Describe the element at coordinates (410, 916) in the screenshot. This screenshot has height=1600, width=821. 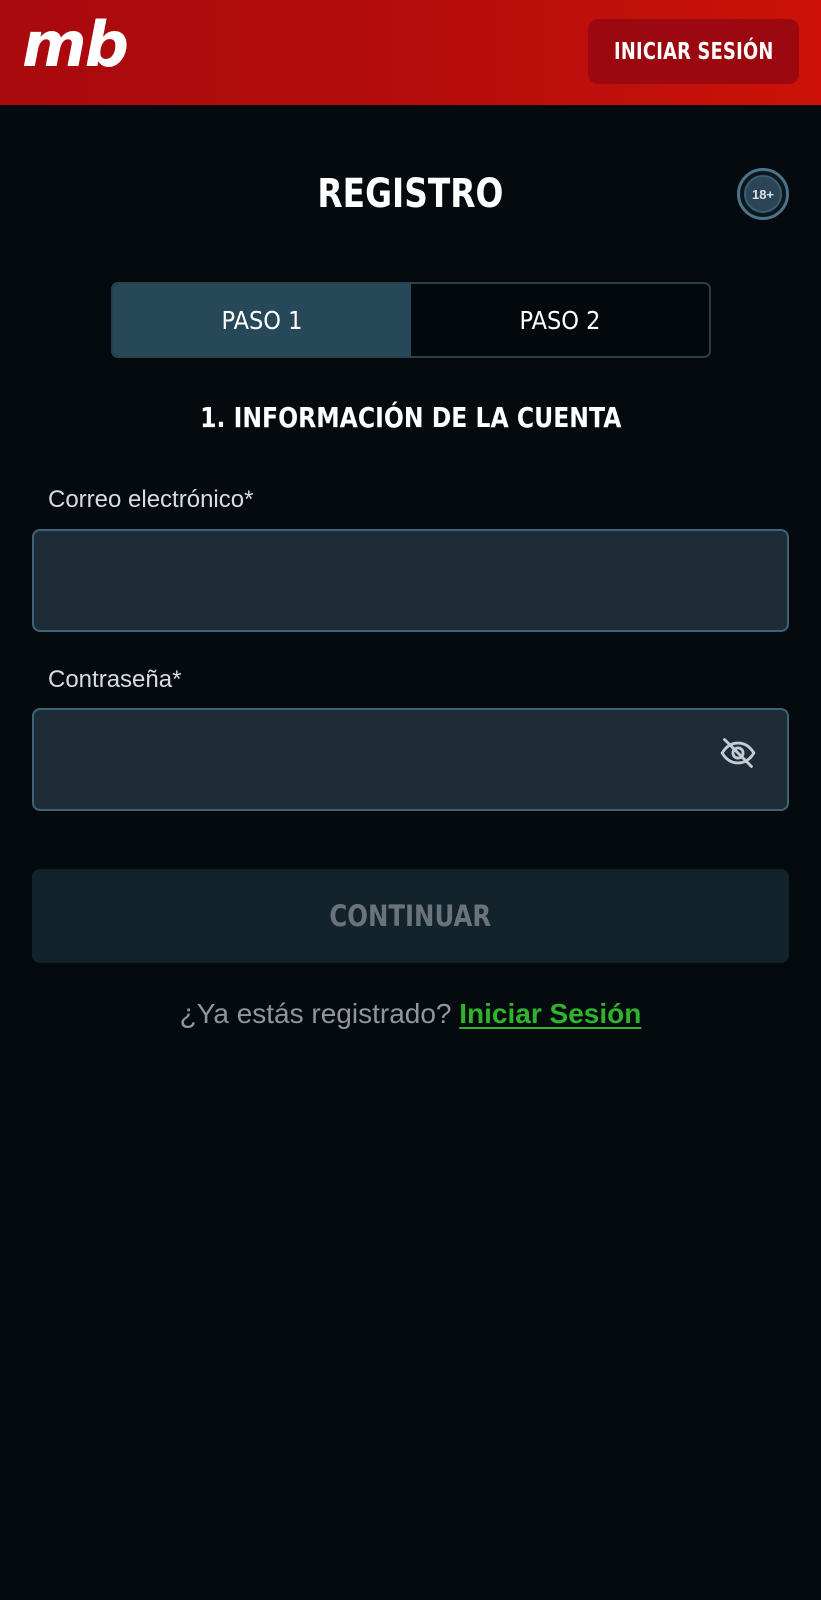
I see `continue-button: CONTINUAR` at that location.